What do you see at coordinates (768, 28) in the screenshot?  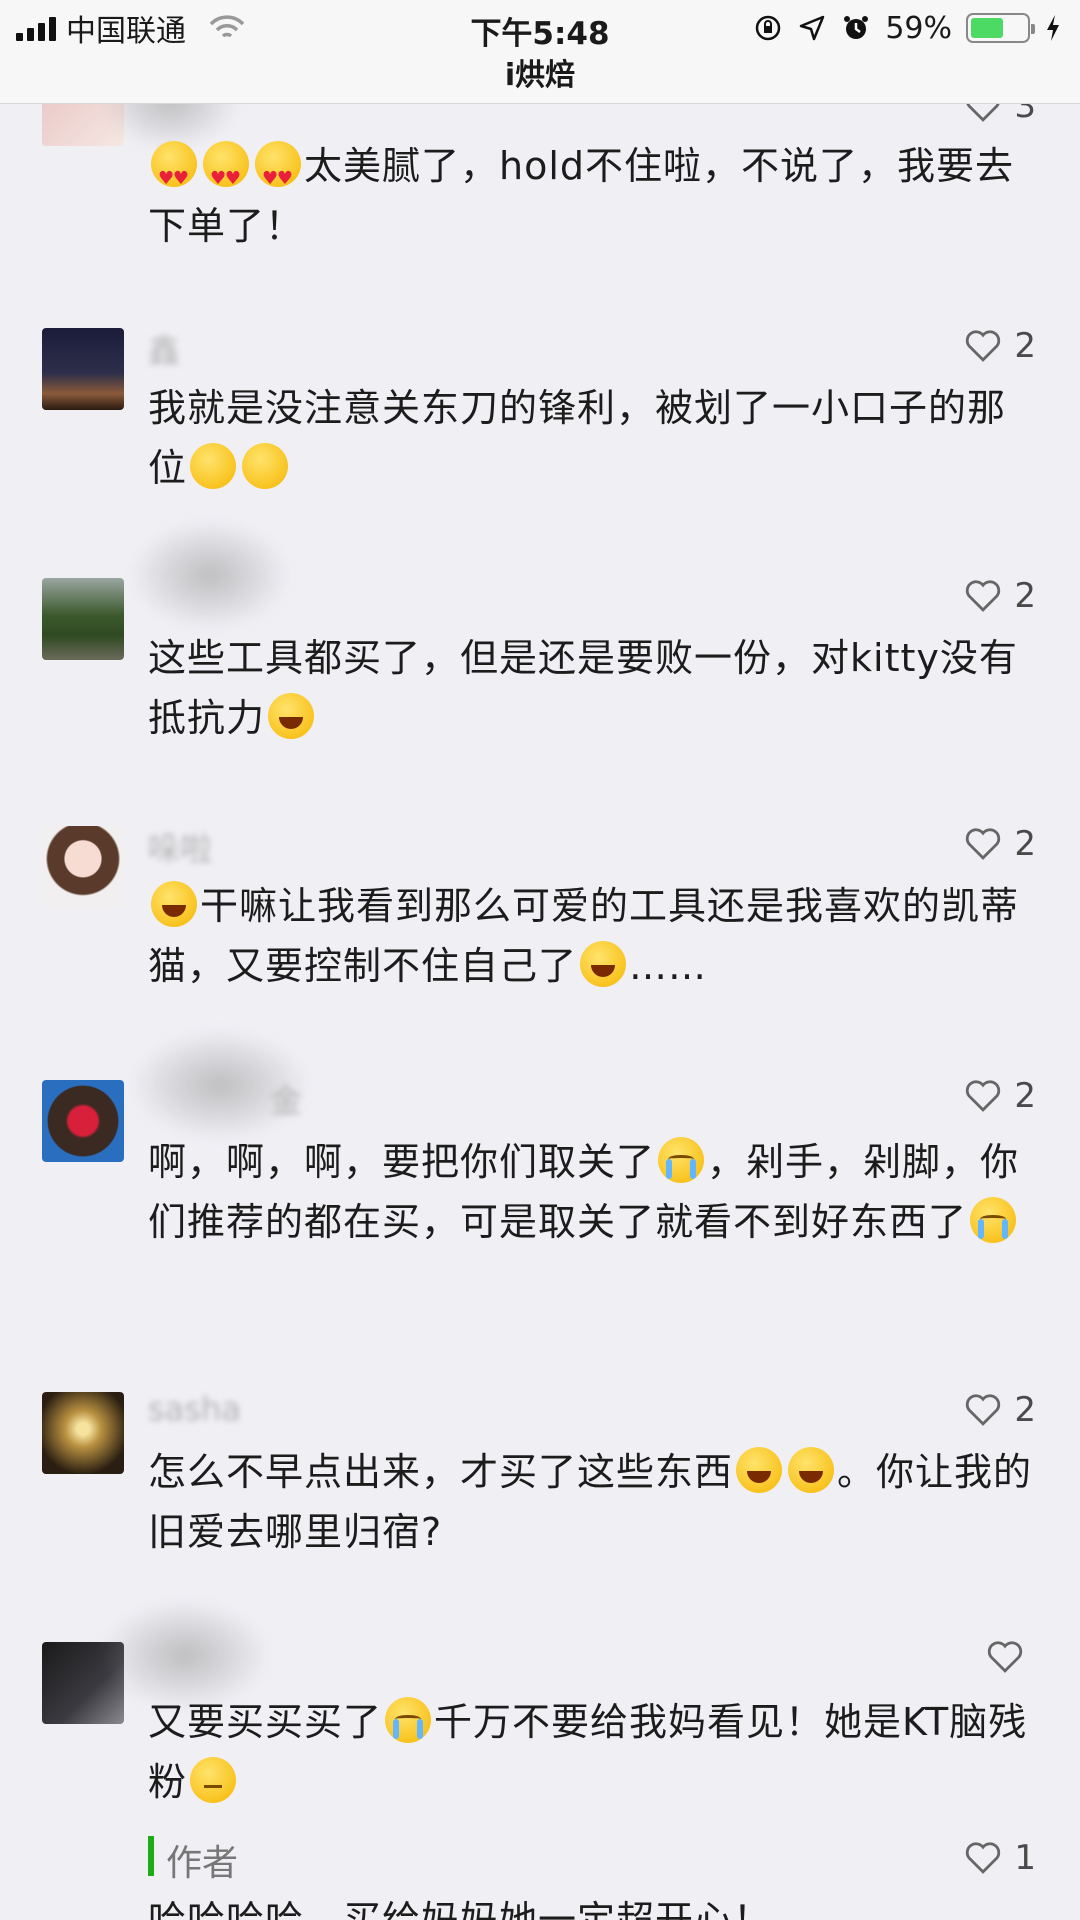 I see `rotation-lock-icon` at bounding box center [768, 28].